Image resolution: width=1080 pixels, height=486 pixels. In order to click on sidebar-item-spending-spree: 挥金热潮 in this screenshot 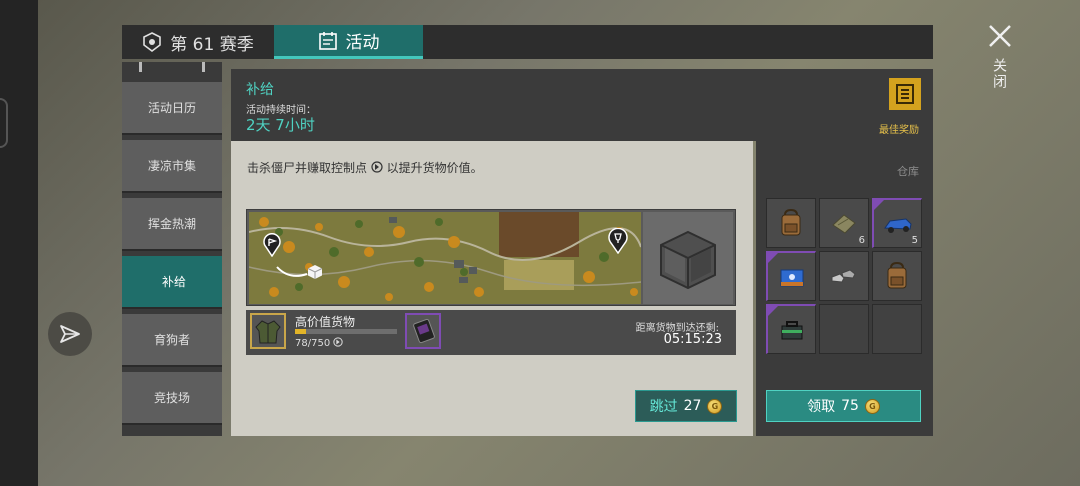, I will do `click(172, 224)`.